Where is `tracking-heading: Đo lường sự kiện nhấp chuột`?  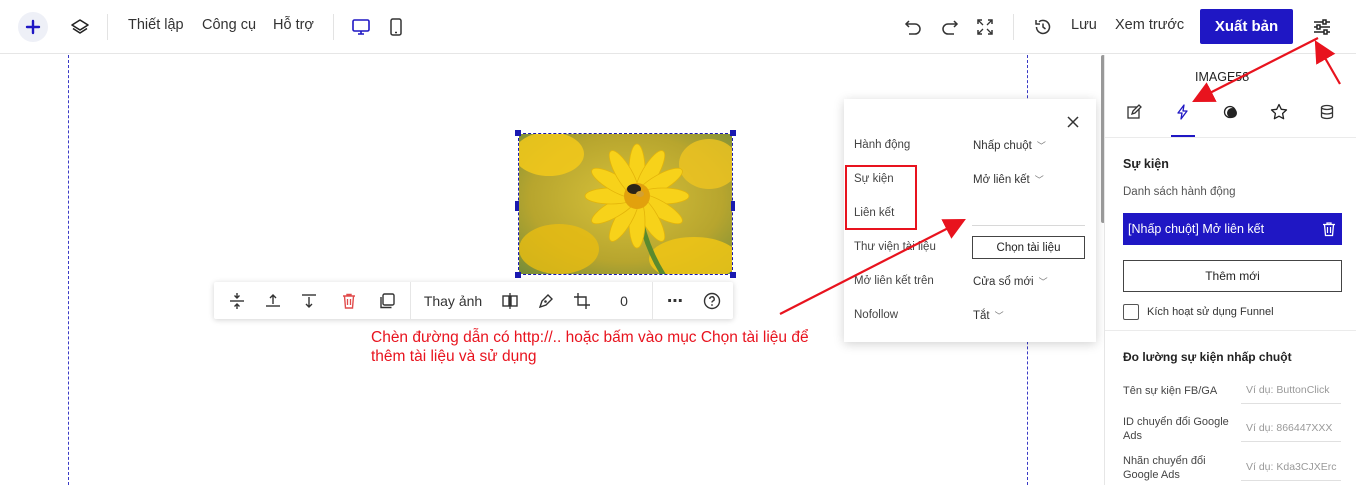
tracking-heading: Đo lường sự kiện nhấp chuột is located at coordinates (1207, 357).